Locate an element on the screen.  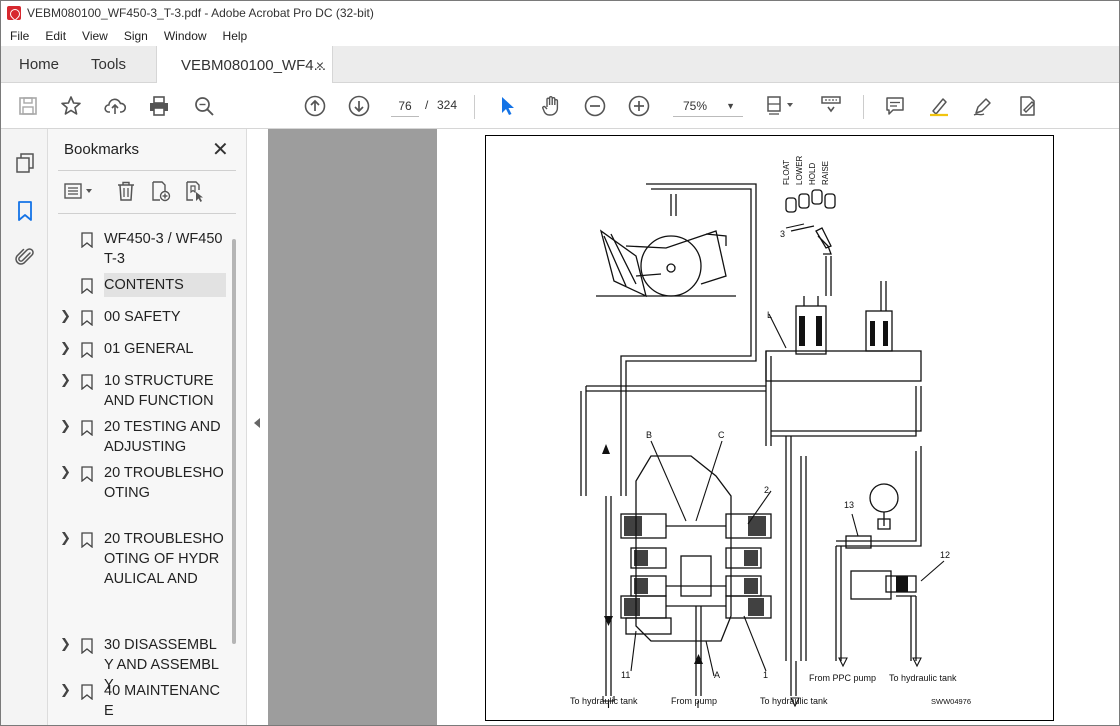
upload-cloud-icon is located at coordinates (115, 106).